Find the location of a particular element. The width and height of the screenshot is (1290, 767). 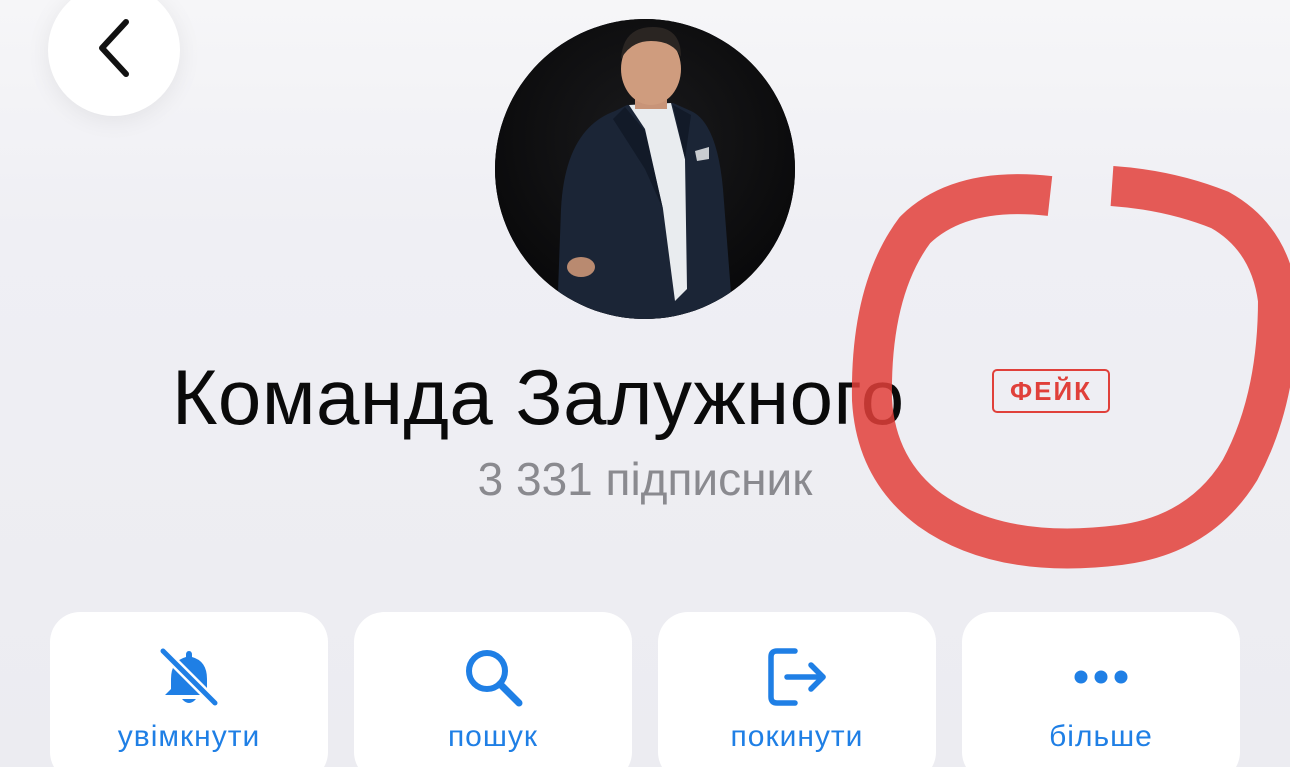

chevron-left-icon is located at coordinates (114, 50).